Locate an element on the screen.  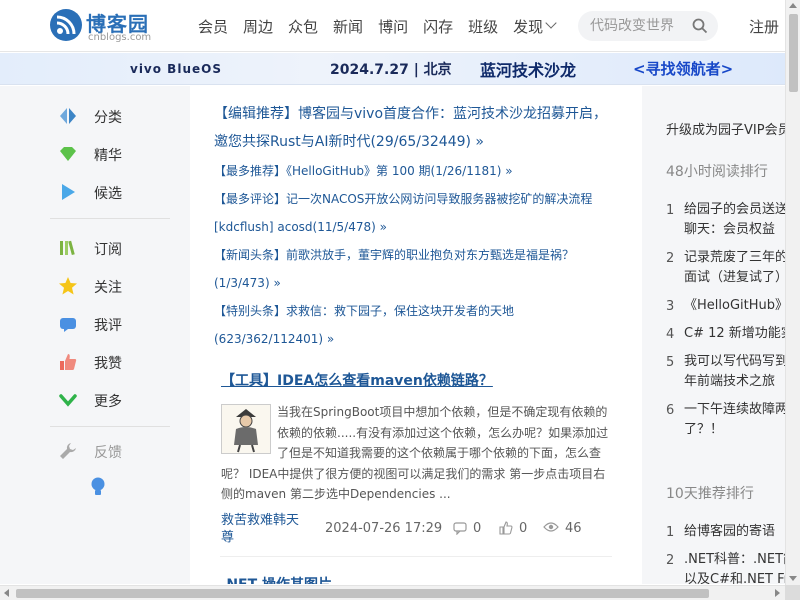
headline-special-cont: (623/362/112401) » is located at coordinates (274, 339).